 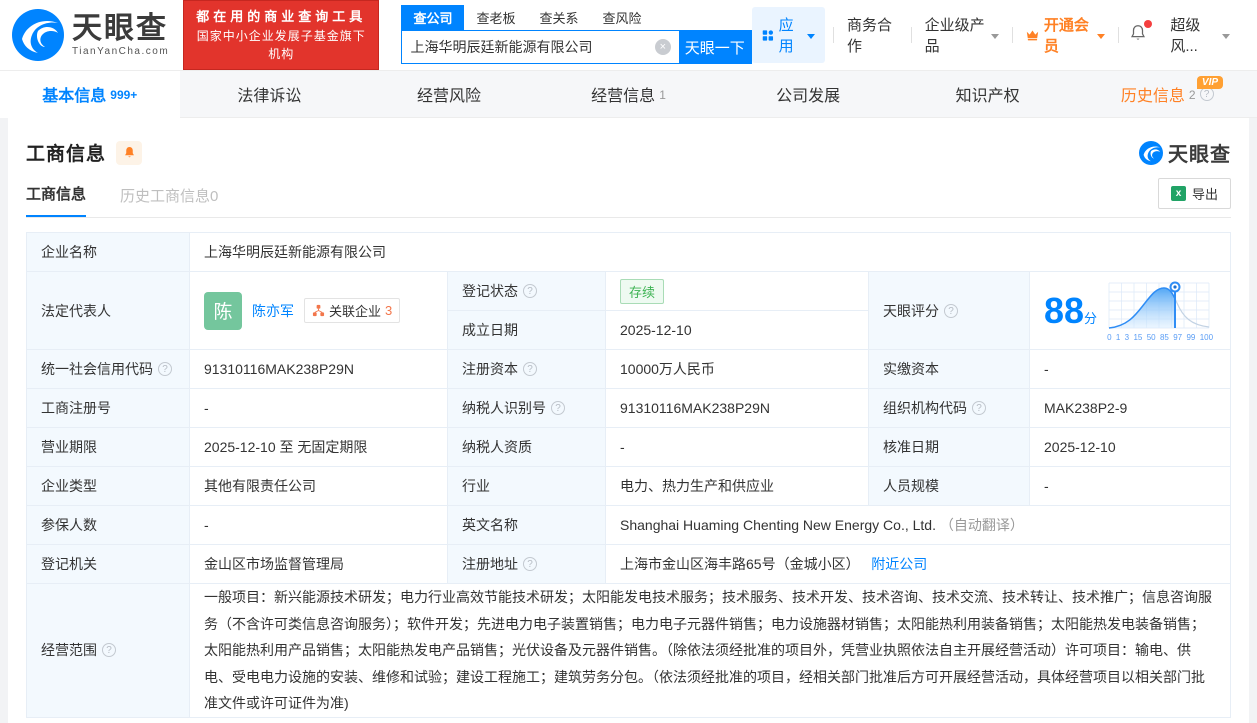 What do you see at coordinates (558, 17) in the screenshot?
I see `search-tab-relation: 查关系` at bounding box center [558, 17].